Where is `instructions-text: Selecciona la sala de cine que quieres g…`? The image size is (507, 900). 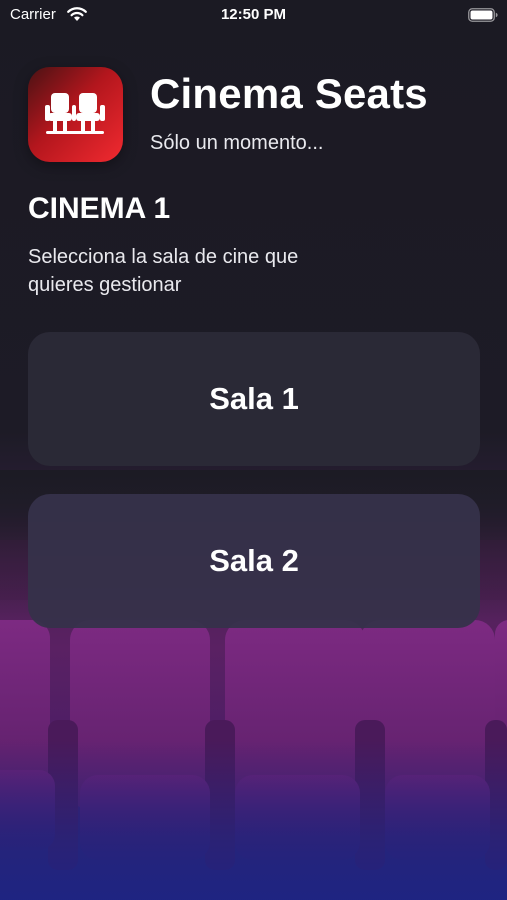
instructions-text: Selecciona la sala de cine que quieres g… is located at coordinates (163, 271).